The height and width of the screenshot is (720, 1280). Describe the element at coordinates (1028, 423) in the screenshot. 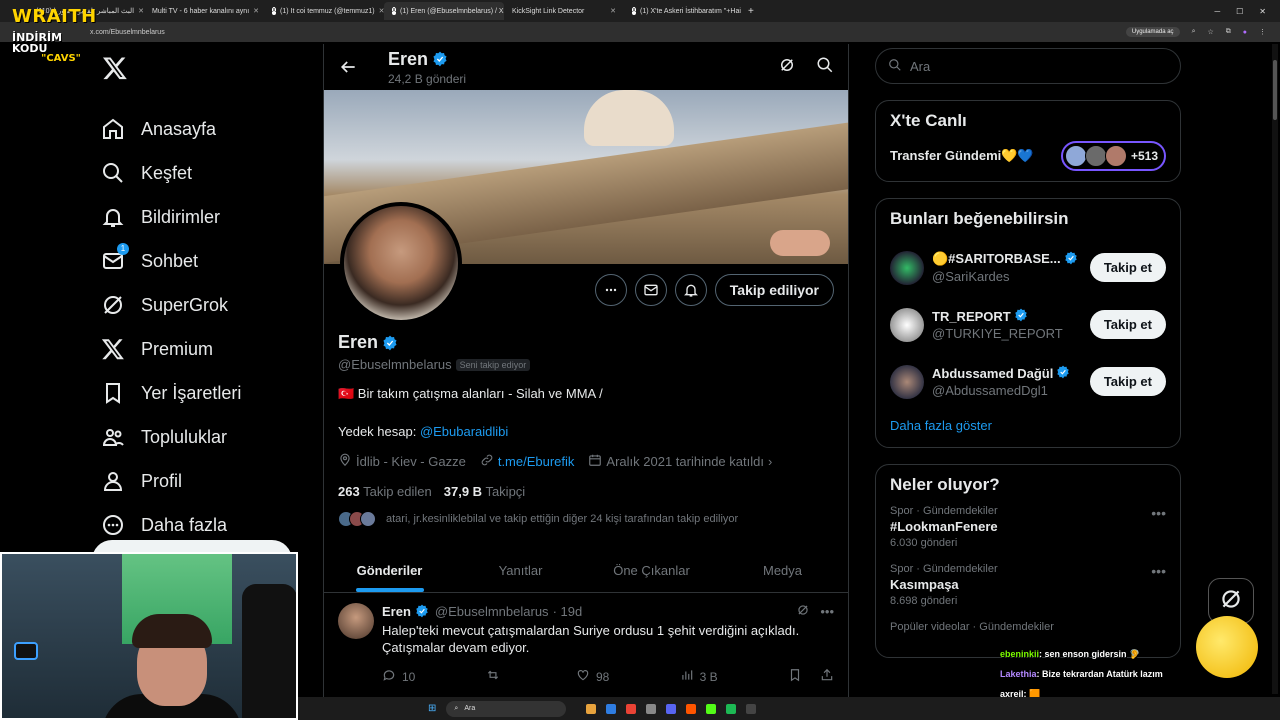

I see `show-more-link: Daha fazla göster` at that location.